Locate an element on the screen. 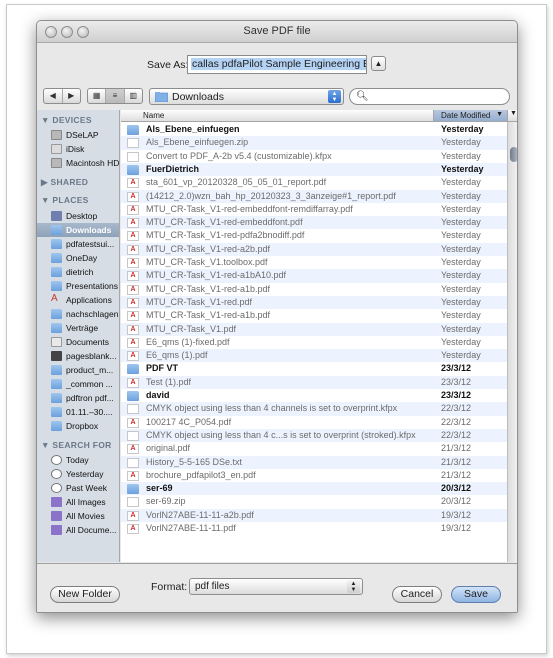  sidebar-item-all-images: All Images is located at coordinates (78, 502).